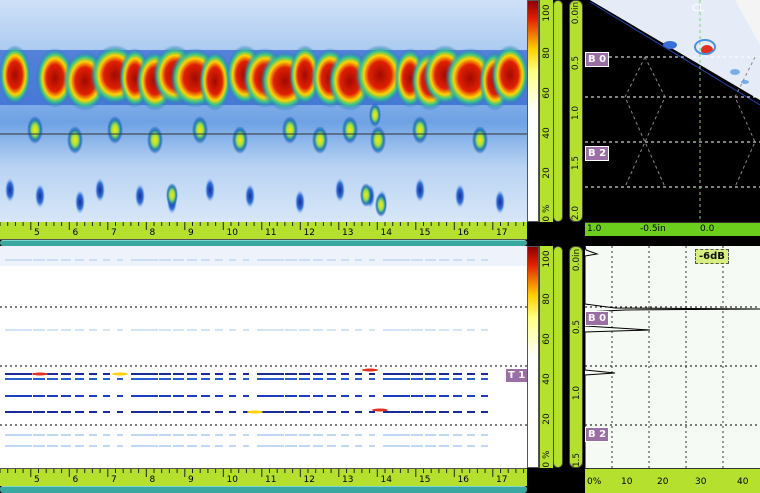 The image size is (760, 493). Describe the element at coordinates (546, 111) in the screenshot. I see `top-palette-scale: 0 % 20 40 60 80 100` at that location.